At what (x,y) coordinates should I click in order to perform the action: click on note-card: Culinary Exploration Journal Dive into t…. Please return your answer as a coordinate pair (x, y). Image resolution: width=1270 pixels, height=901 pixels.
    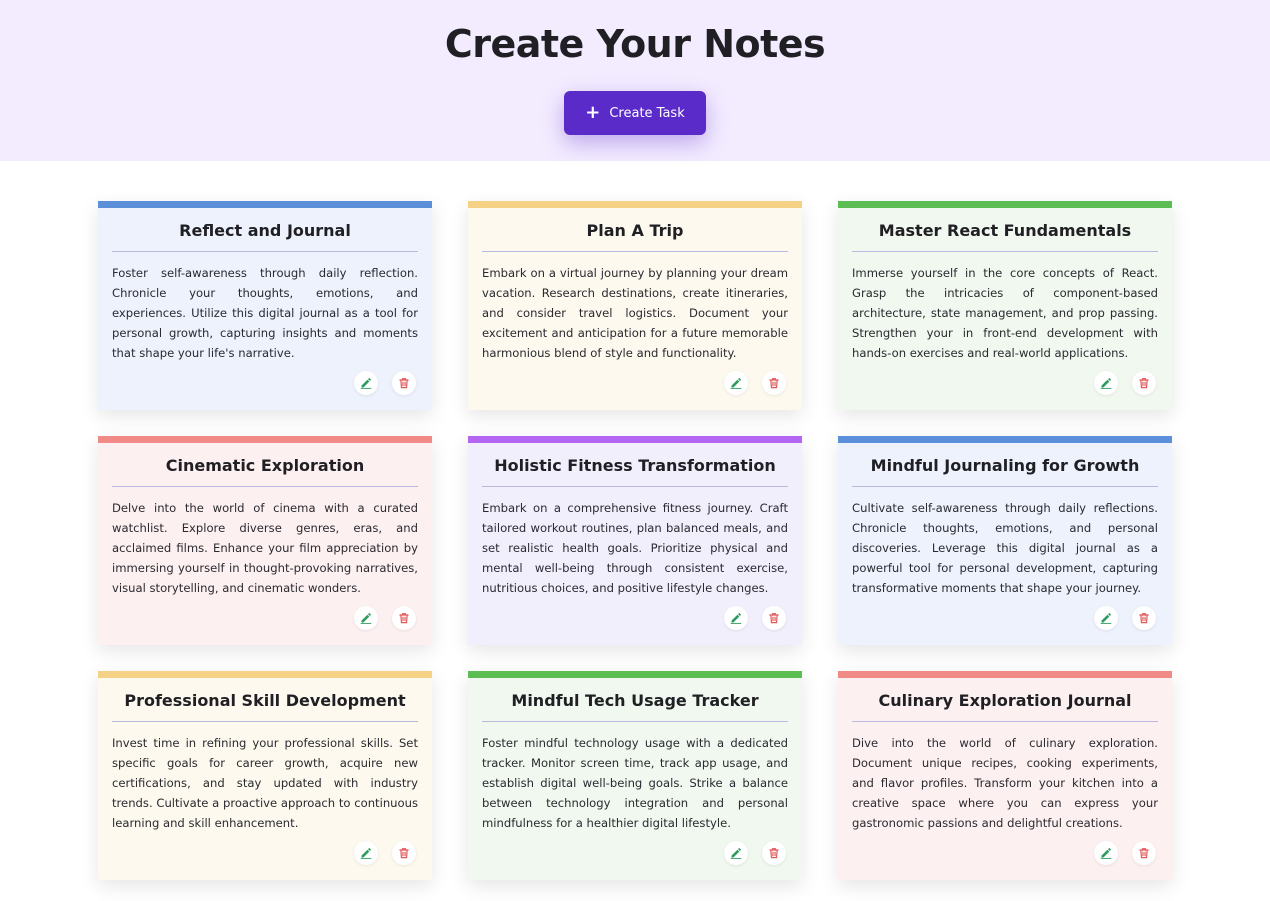
    Looking at the image, I should click on (1005, 775).